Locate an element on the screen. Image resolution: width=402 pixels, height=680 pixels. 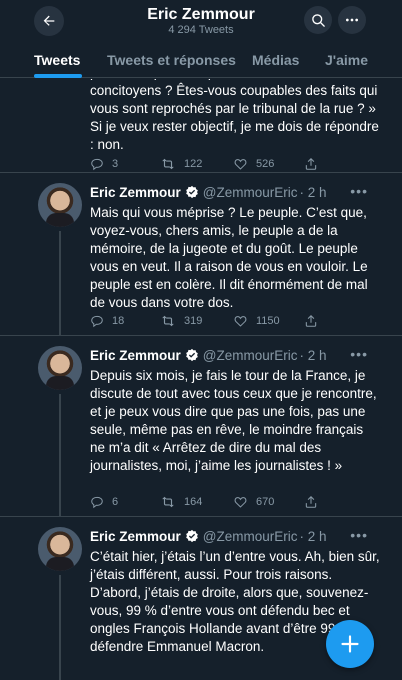
more-icon is located at coordinates (352, 20).